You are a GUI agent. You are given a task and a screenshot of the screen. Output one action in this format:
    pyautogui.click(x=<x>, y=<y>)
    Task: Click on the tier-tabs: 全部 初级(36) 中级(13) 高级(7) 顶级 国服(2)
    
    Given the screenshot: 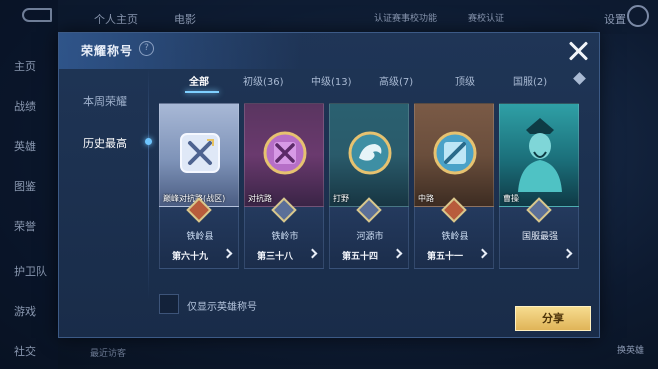 What is the action you would take?
    pyautogui.click(x=380, y=81)
    